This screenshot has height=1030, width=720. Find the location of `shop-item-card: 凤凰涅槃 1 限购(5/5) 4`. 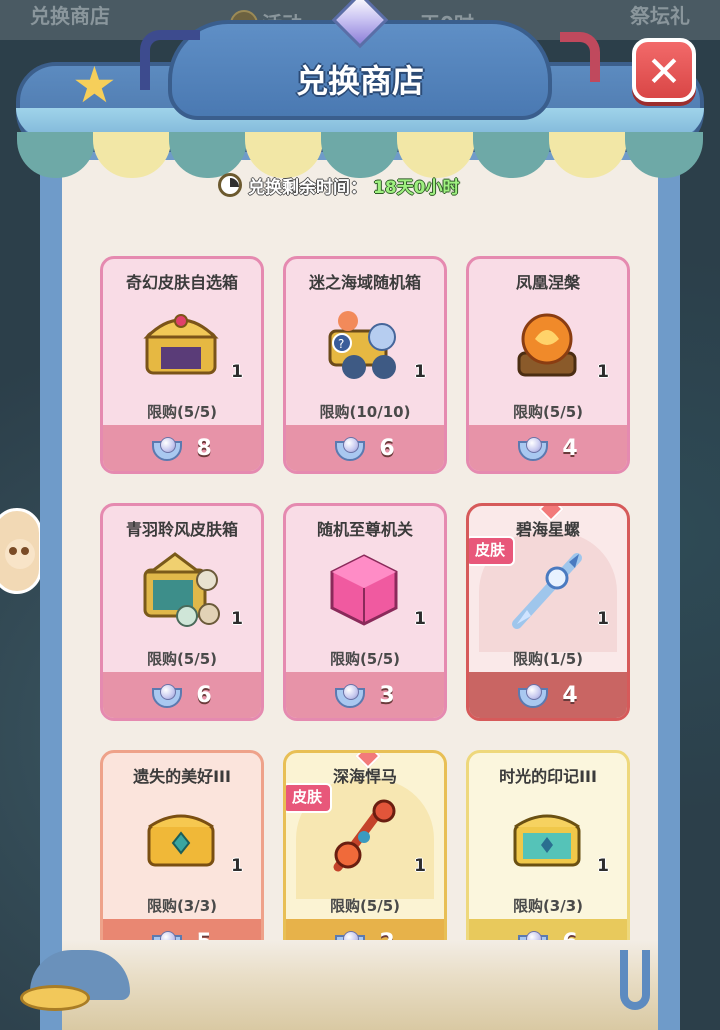

shop-item-card: 凤凰涅槃 1 限购(5/5) 4 is located at coordinates (548, 365).